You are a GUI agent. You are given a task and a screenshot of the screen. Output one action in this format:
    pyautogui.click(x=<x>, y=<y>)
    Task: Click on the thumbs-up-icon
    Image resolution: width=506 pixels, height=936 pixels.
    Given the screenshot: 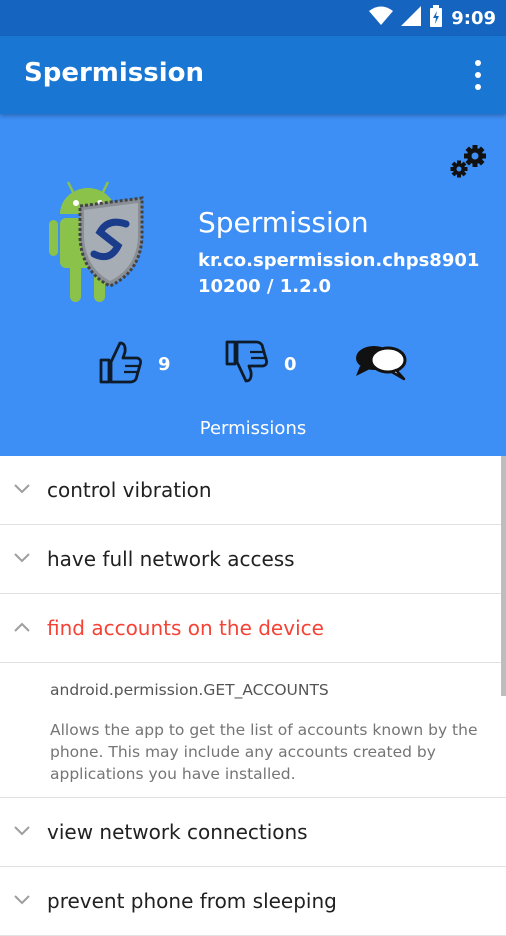 What is the action you would take?
    pyautogui.click(x=121, y=364)
    